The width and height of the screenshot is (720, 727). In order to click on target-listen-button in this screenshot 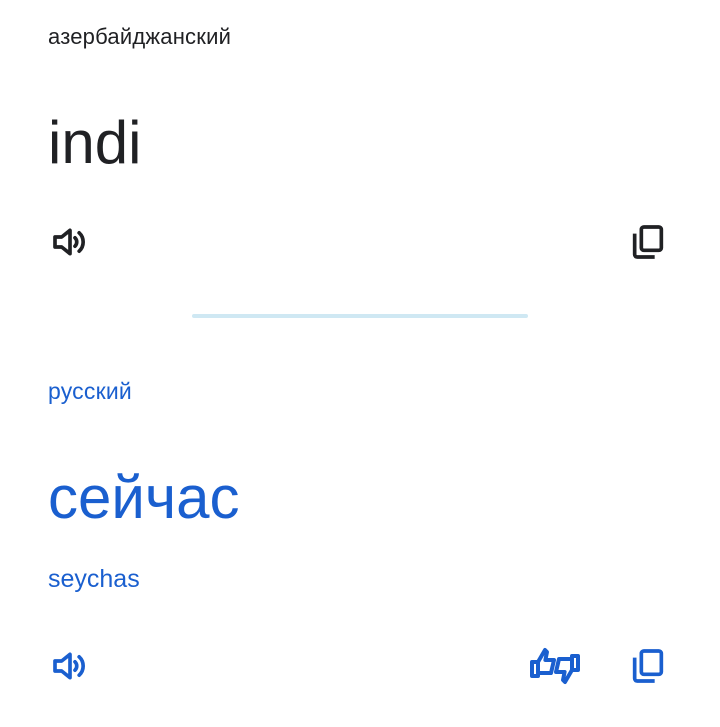, I will do `click(70, 666)`.